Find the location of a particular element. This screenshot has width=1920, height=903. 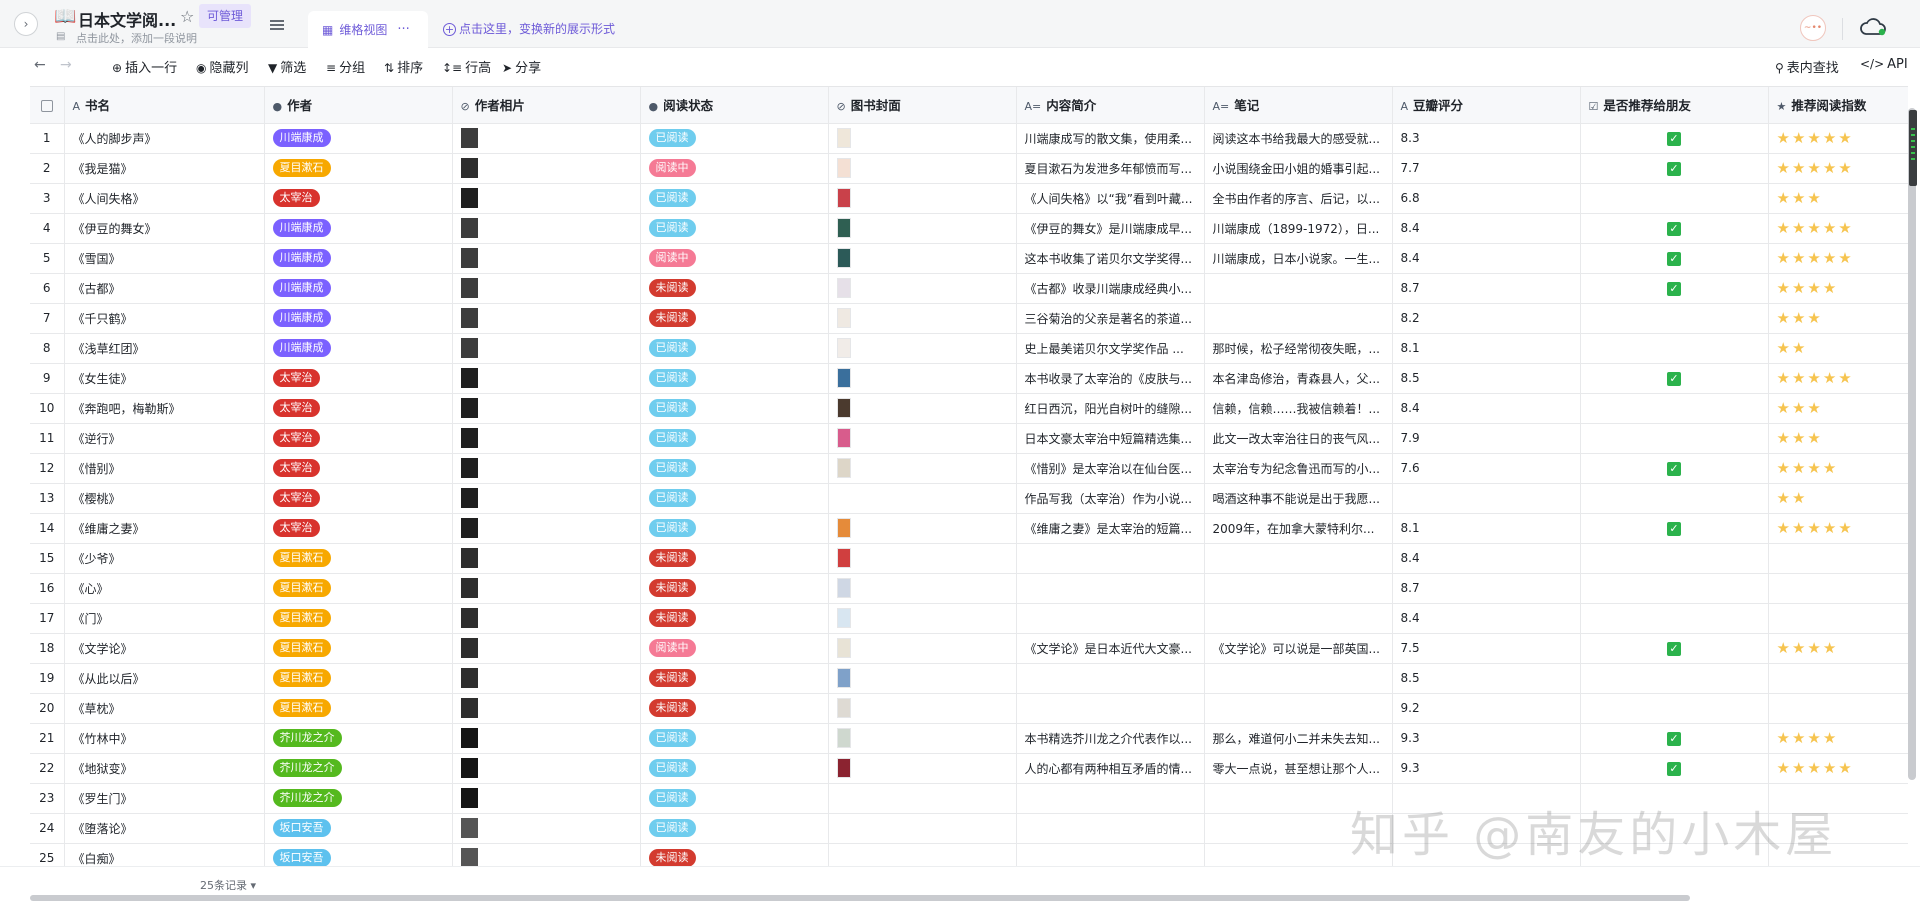

cell-book-name: 《草枕》 is located at coordinates (164, 708).